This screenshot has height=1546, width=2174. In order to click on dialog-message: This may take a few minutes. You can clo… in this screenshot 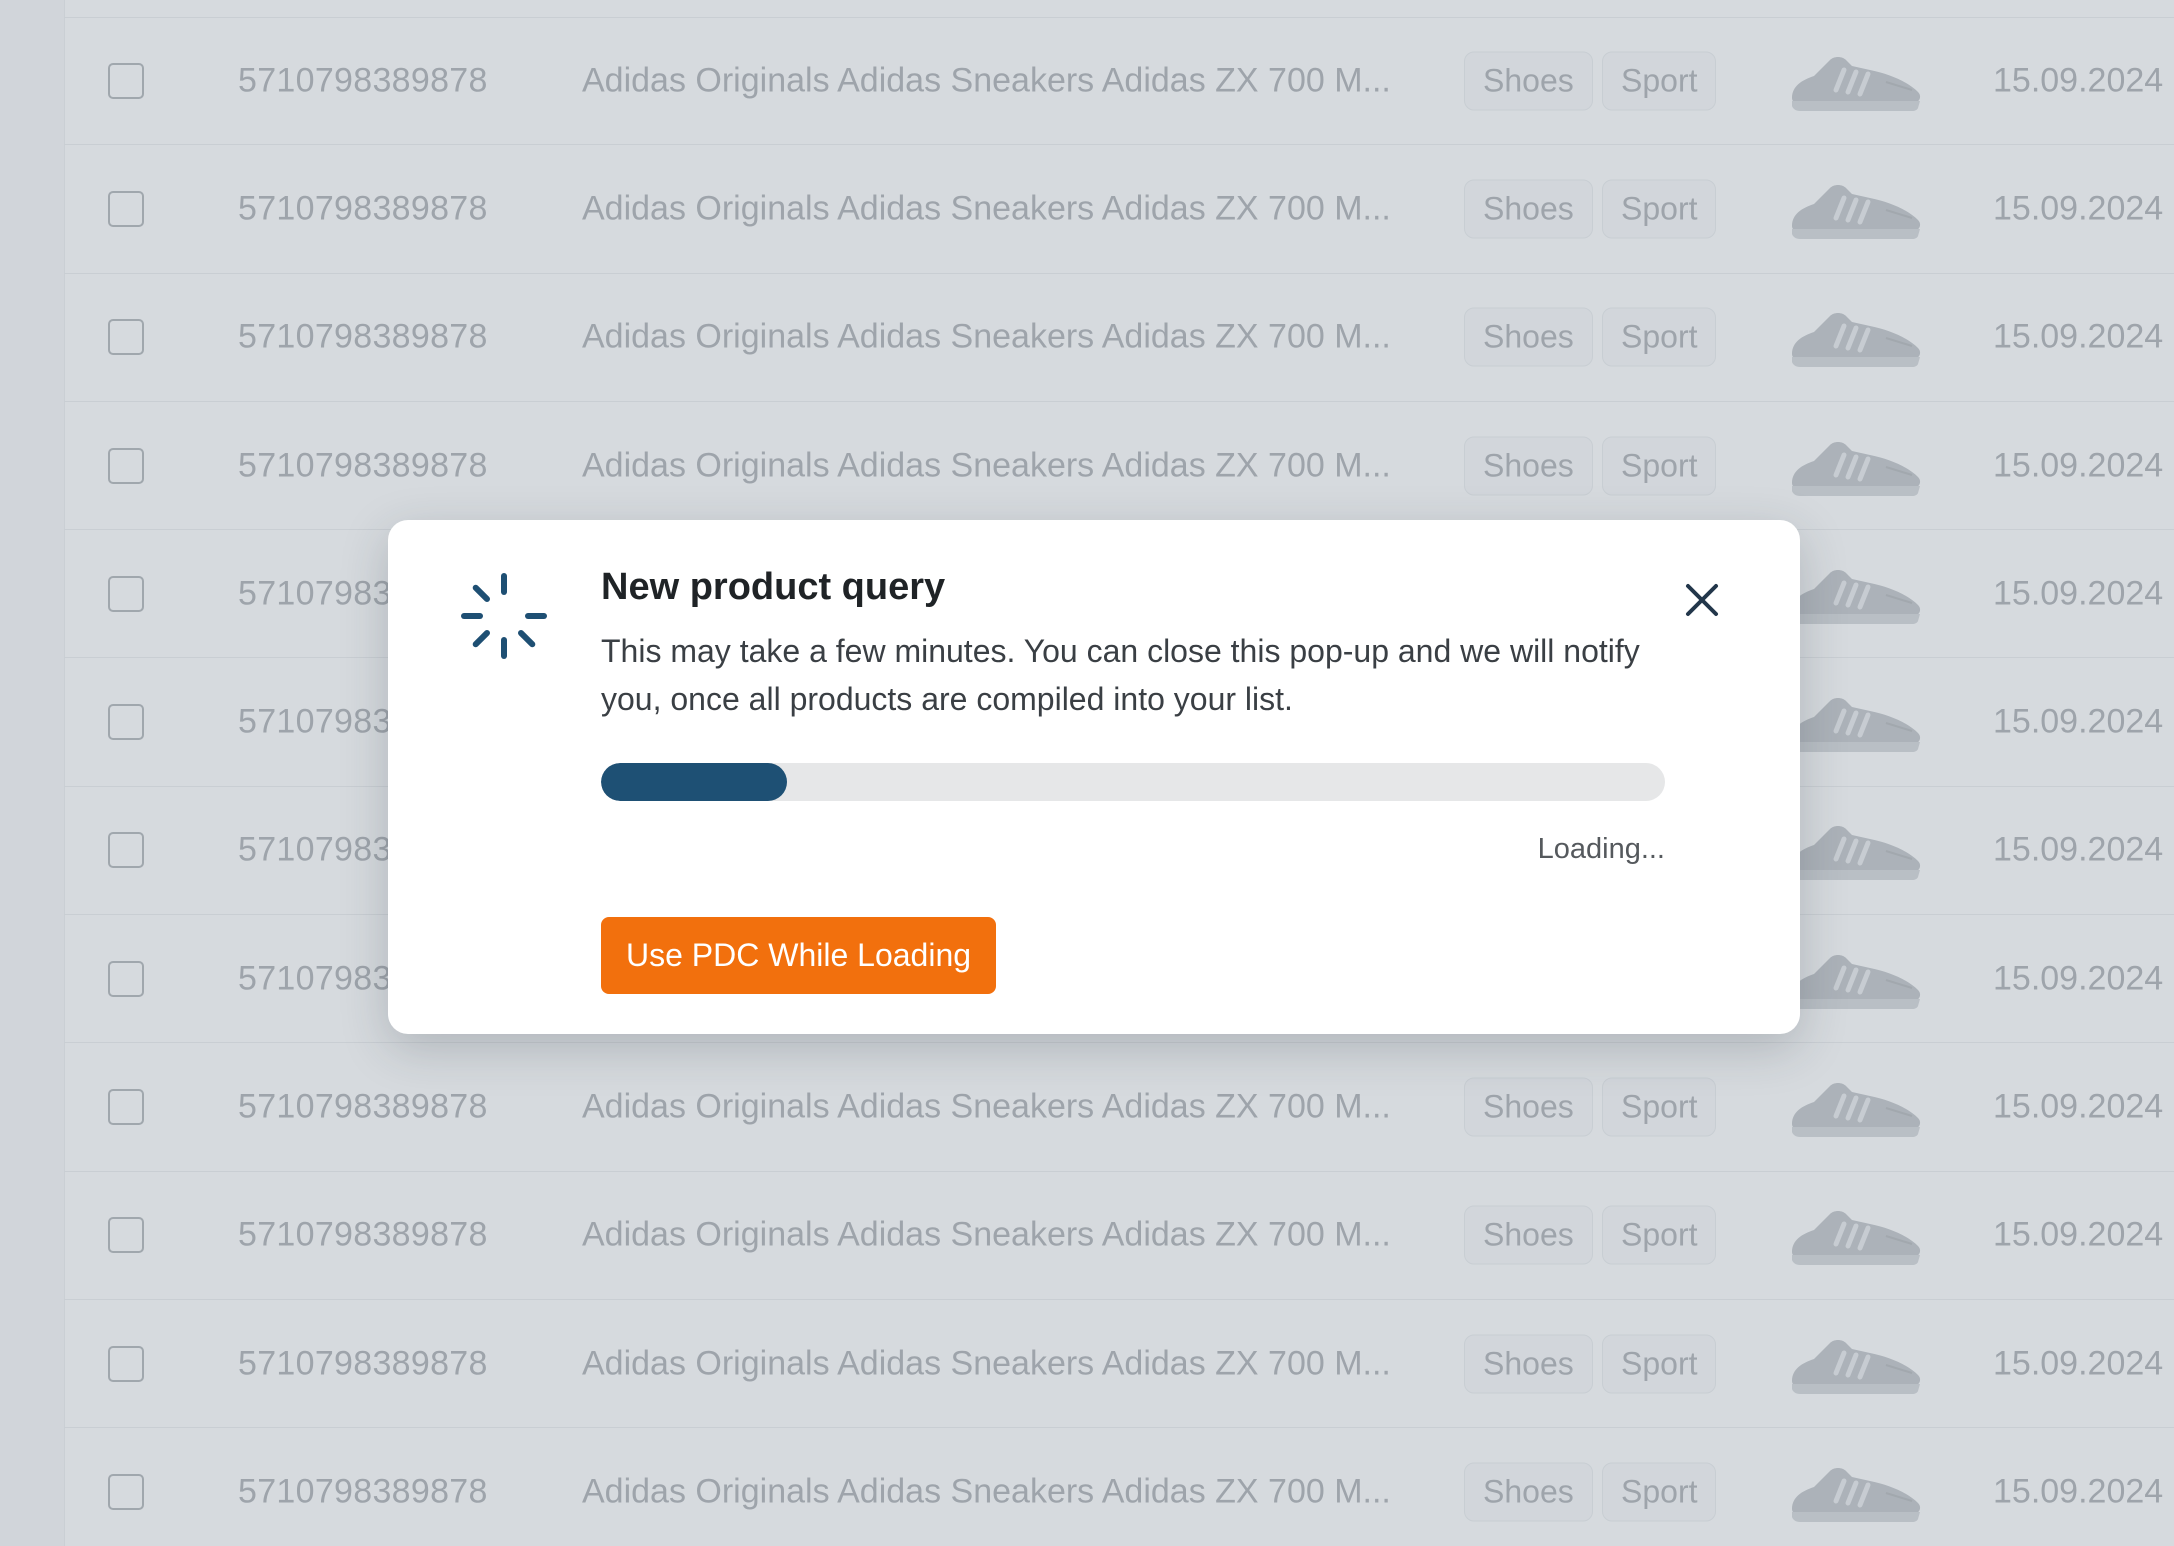, I will do `click(1120, 675)`.